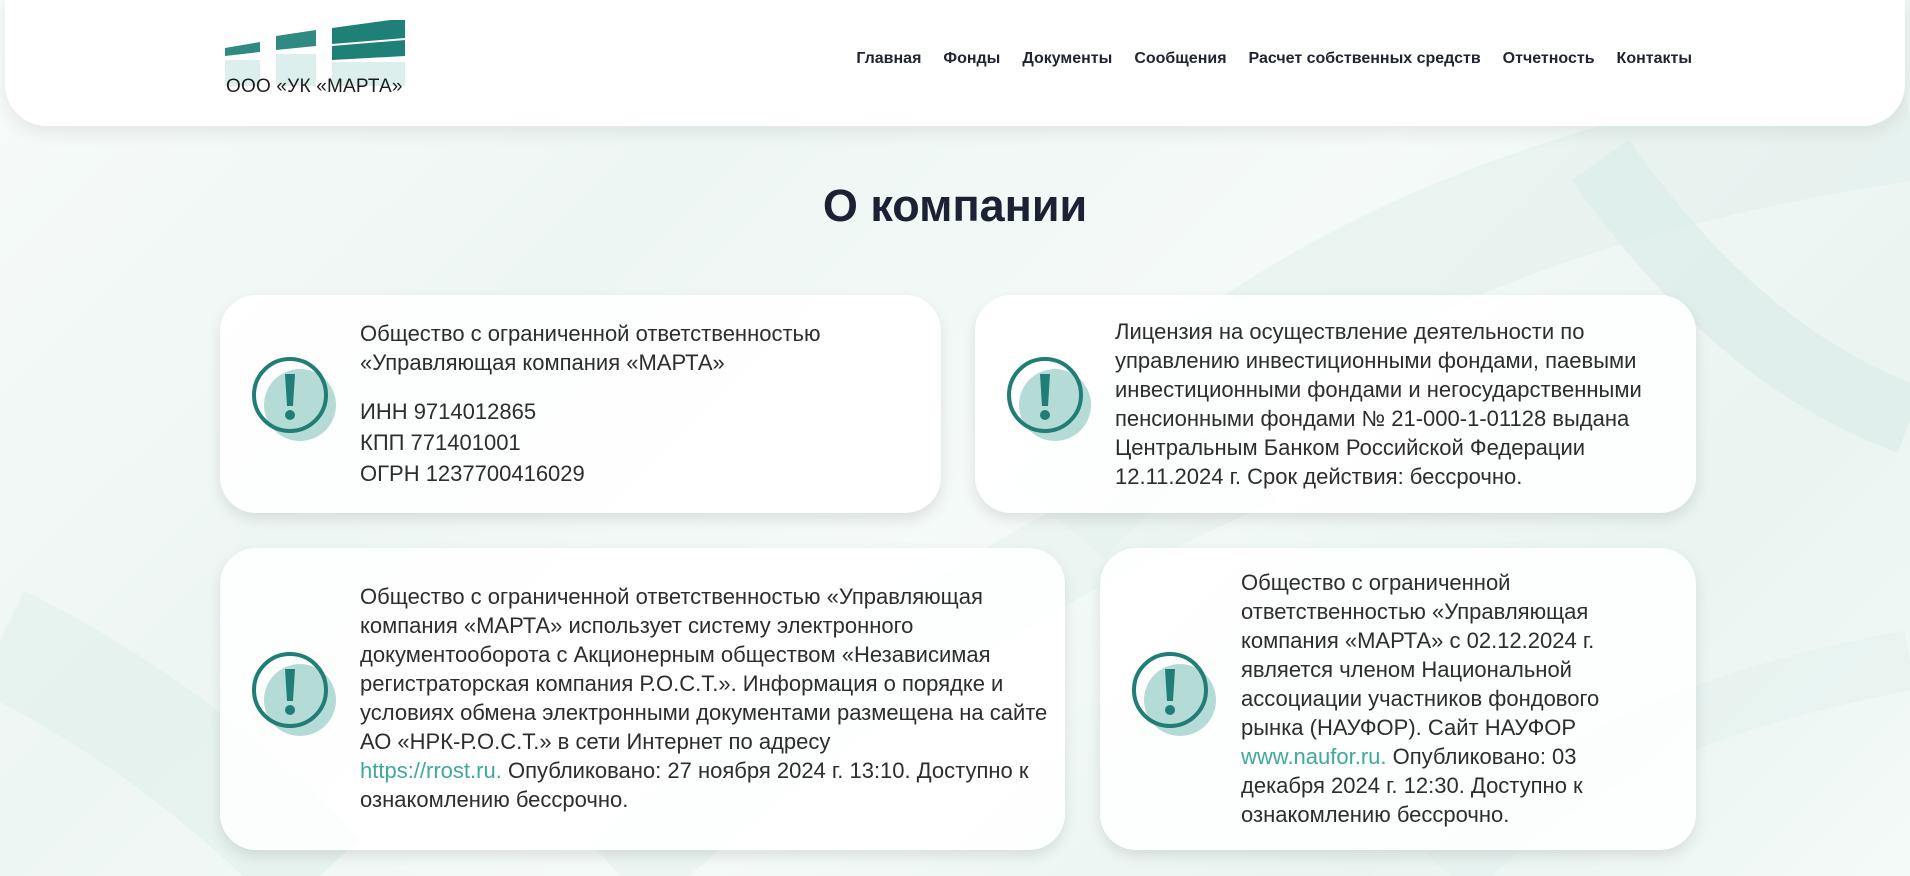 This screenshot has height=876, width=1910. What do you see at coordinates (448, 411) in the screenshot?
I see `company-inn: ИНН 9714012865` at bounding box center [448, 411].